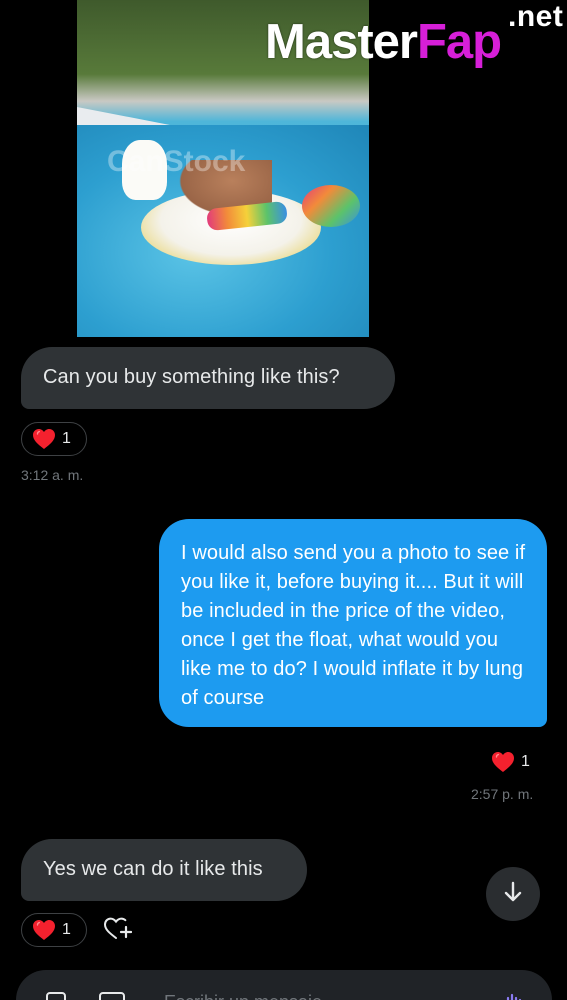  I want to click on site-logo-main: Master, so click(341, 42).